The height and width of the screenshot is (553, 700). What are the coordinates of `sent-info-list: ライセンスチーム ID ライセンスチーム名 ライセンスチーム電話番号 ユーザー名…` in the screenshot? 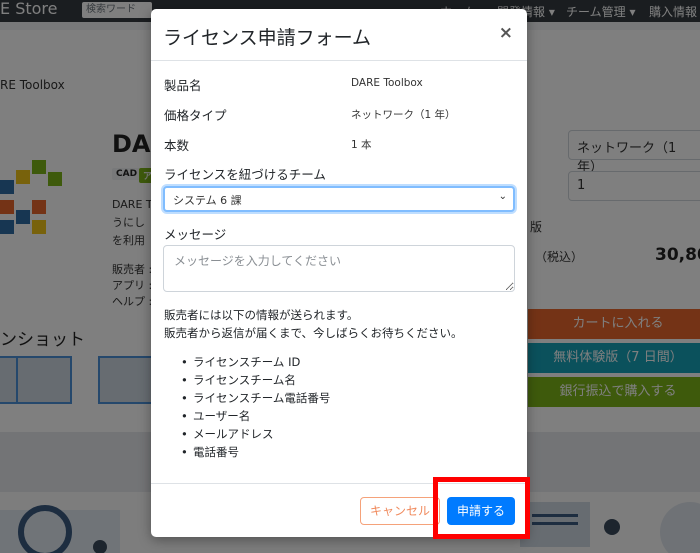 It's located at (255, 407).